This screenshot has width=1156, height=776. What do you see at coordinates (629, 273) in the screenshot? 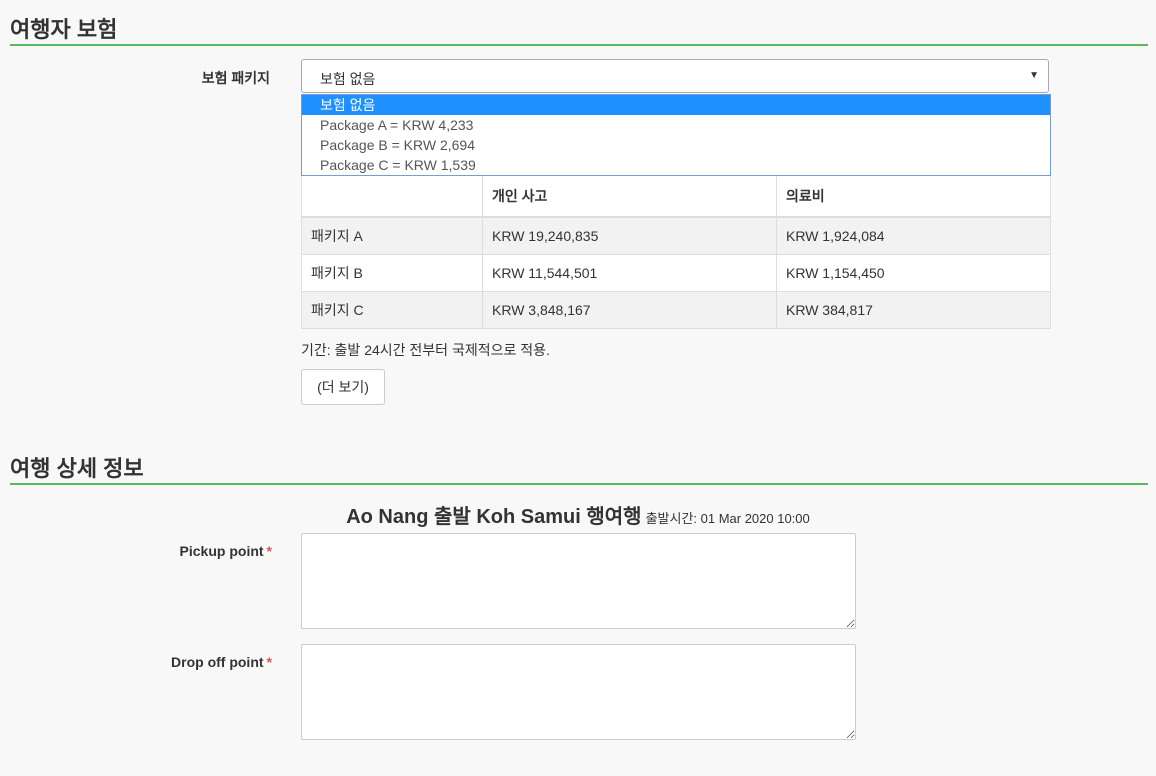
I see `table-cell: KRW 11,544,501` at bounding box center [629, 273].